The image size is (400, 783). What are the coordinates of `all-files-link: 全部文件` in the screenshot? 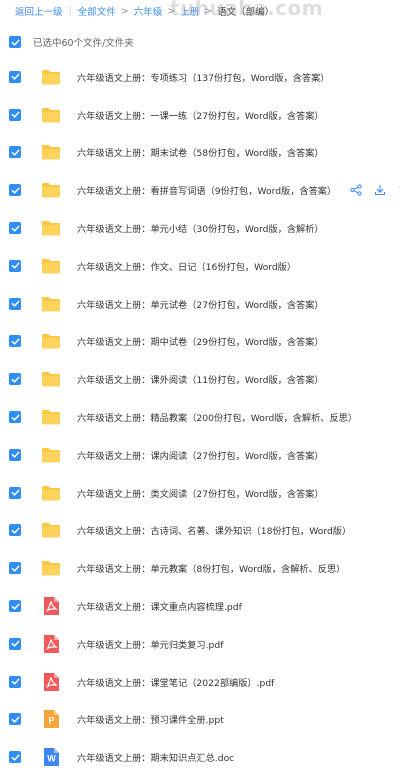 It's located at (97, 11).